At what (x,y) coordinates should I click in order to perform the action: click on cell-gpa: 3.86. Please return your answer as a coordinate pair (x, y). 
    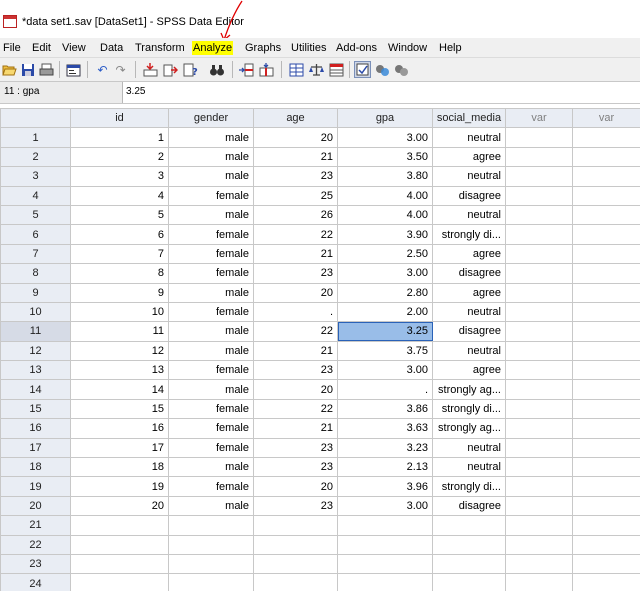
    Looking at the image, I should click on (385, 409).